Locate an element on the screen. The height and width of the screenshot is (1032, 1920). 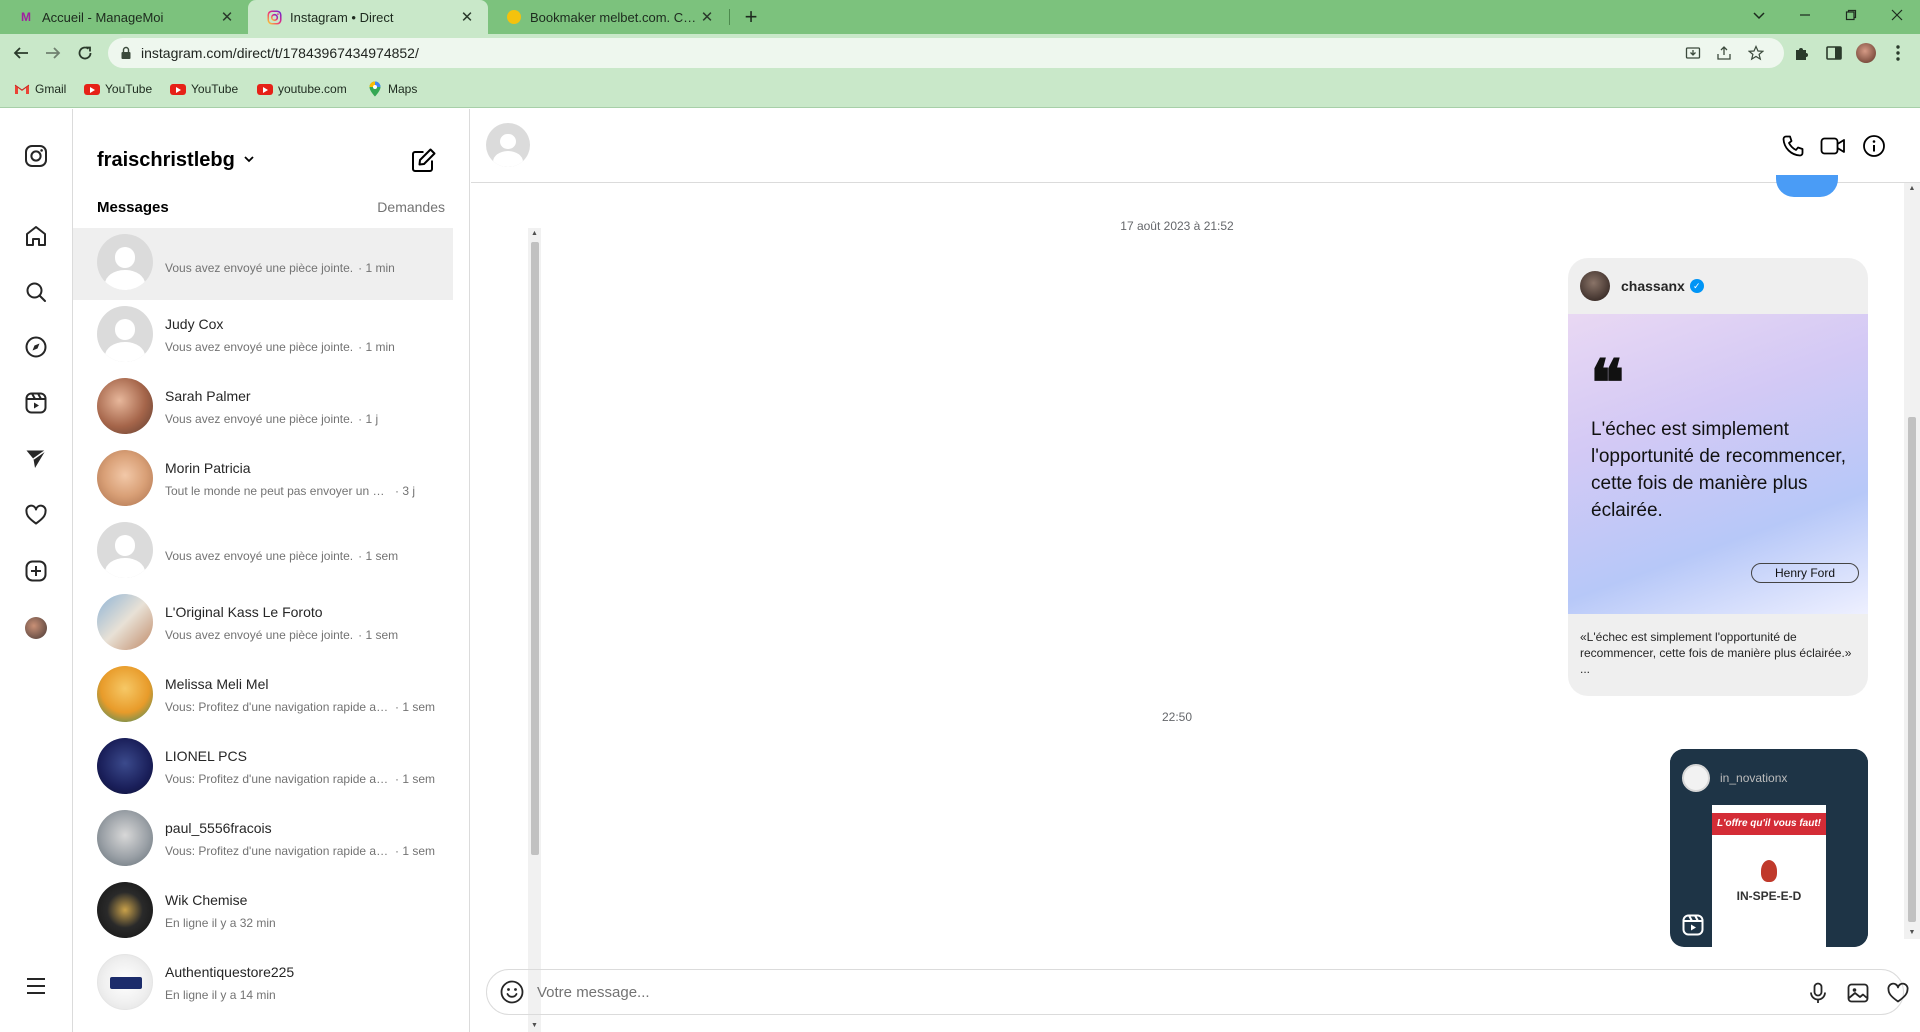
install-app-icon is located at coordinates (1693, 53).